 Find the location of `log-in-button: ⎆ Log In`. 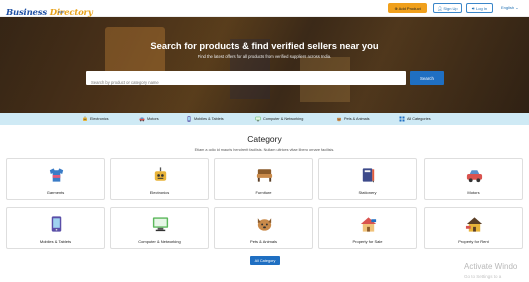

log-in-button: ⎆ Log In is located at coordinates (479, 8).